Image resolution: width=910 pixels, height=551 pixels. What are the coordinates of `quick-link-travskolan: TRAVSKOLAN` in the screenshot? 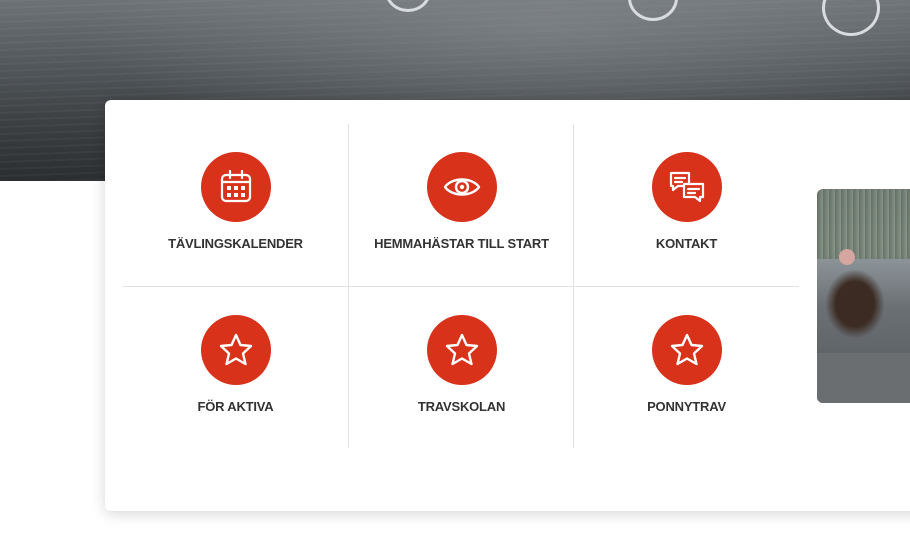 It's located at (461, 367).